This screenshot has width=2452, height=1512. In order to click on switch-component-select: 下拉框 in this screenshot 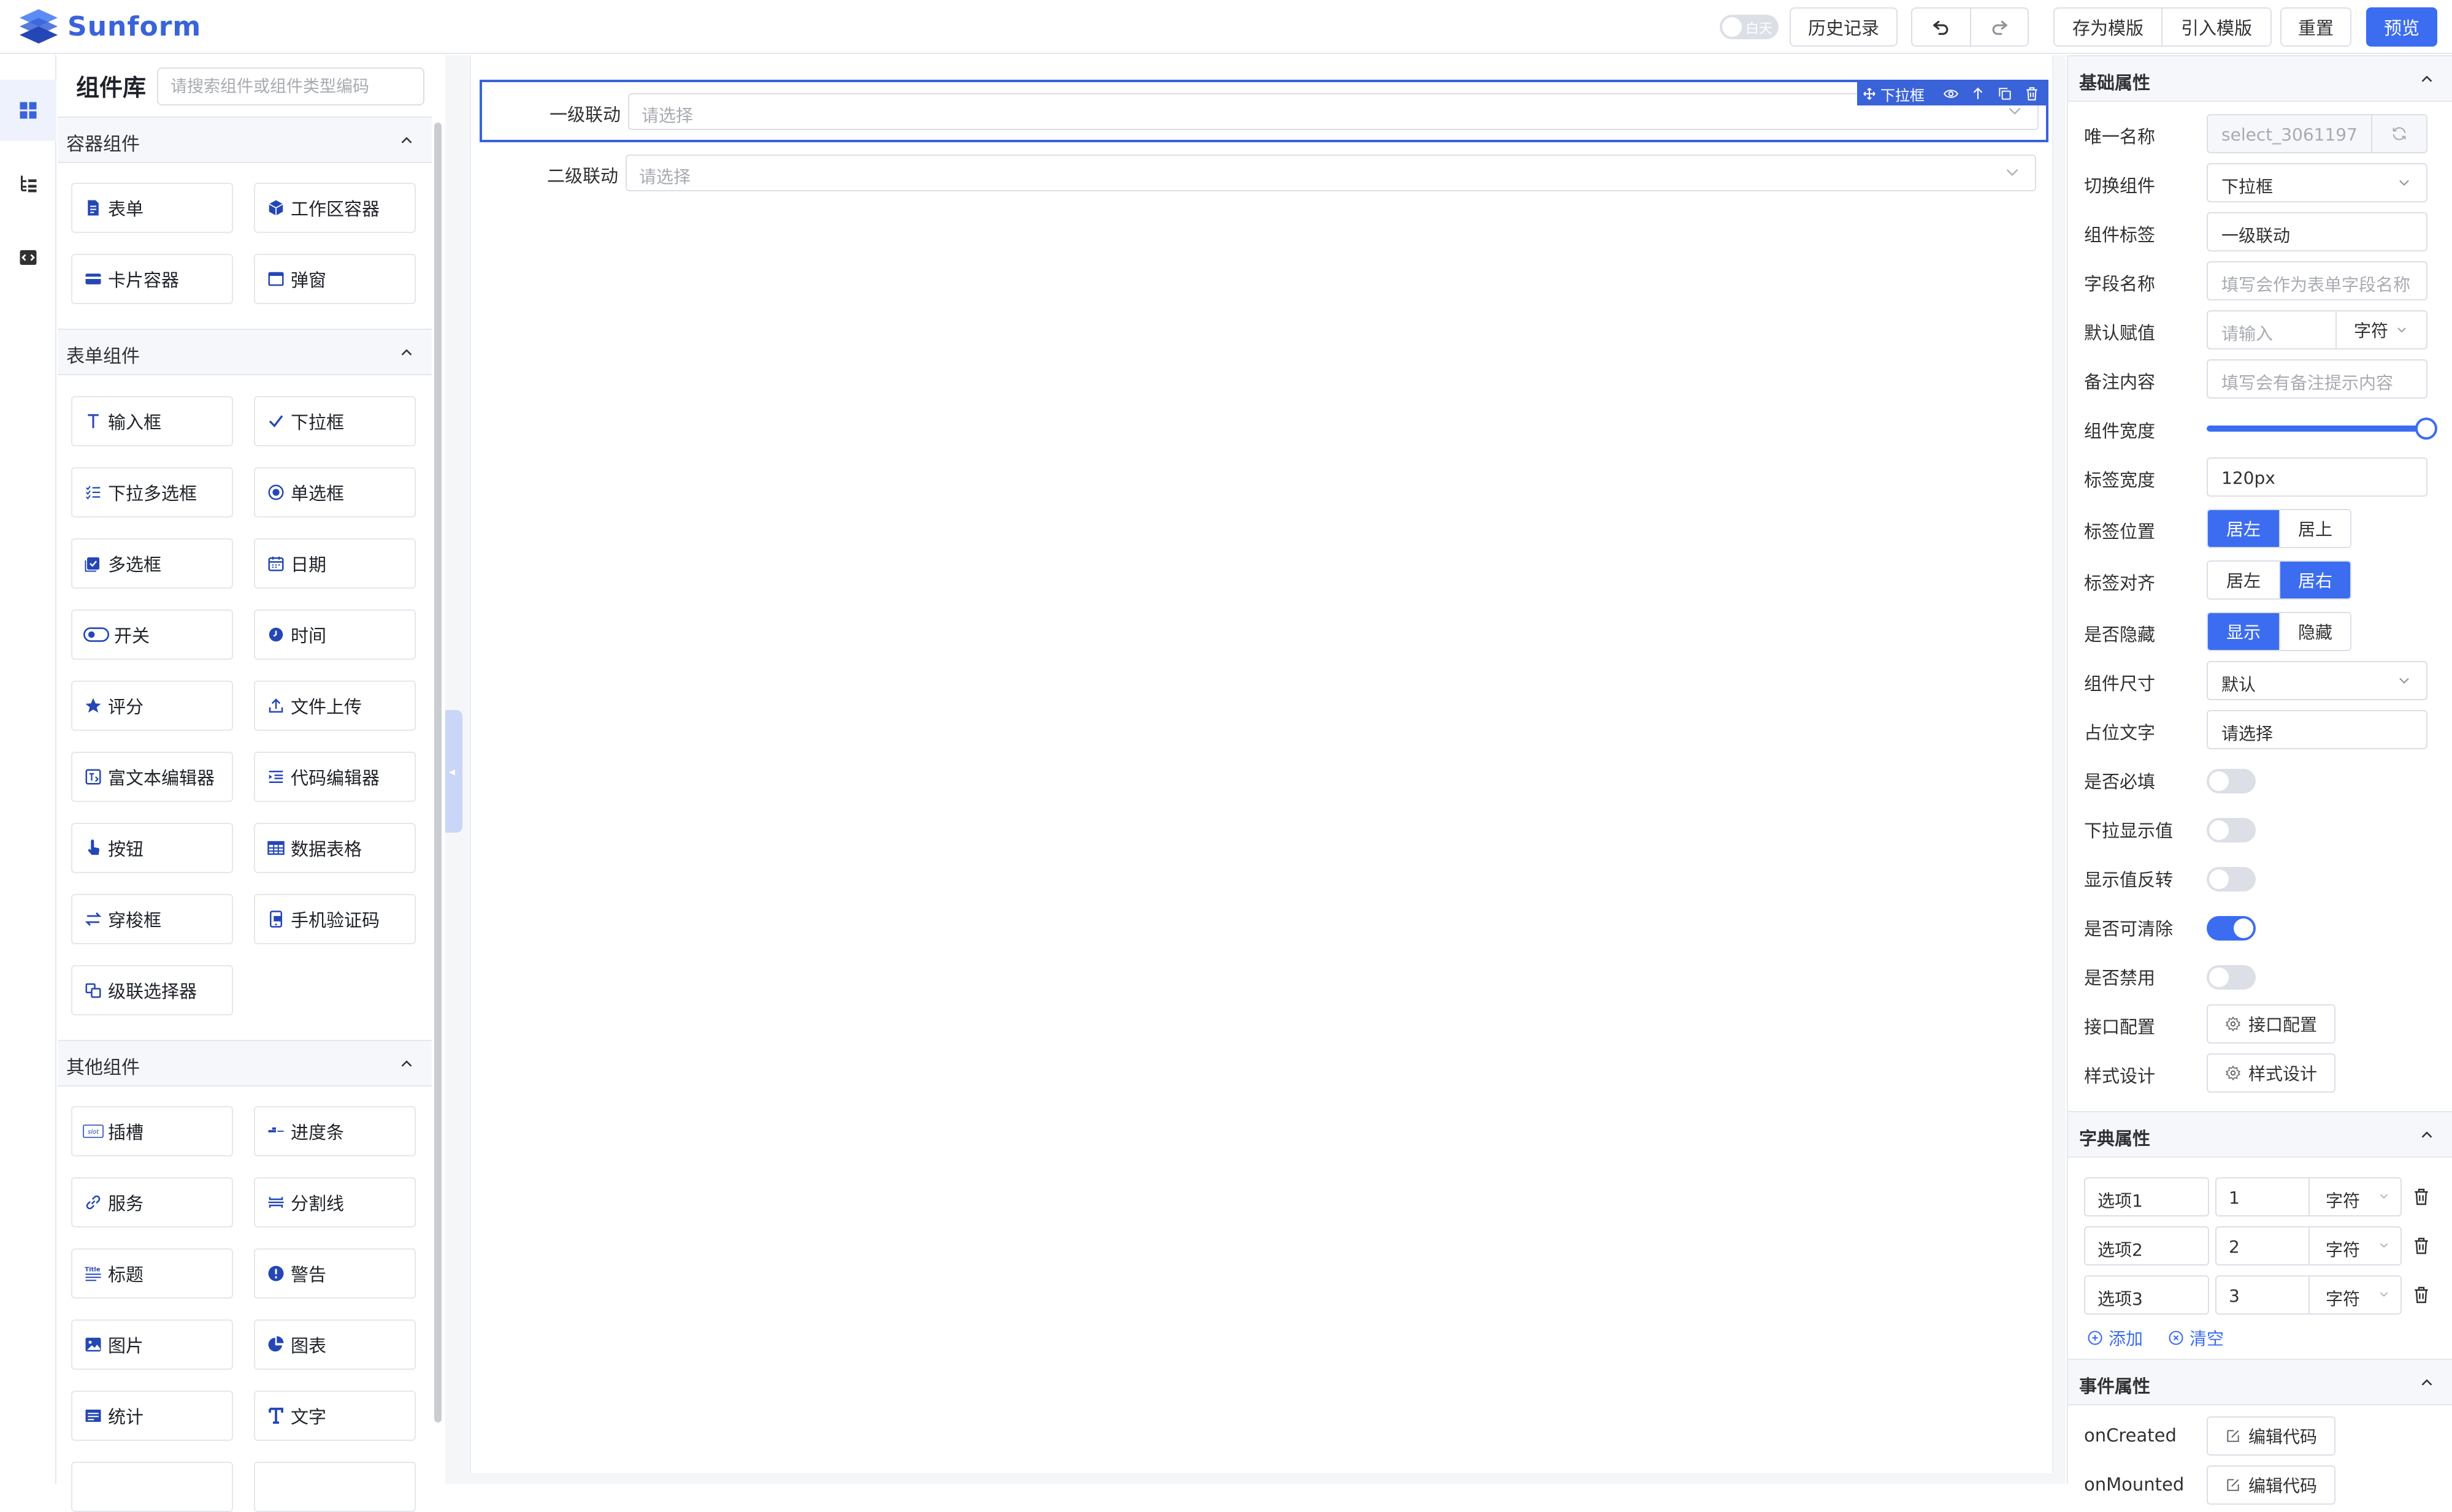, I will do `click(2317, 182)`.